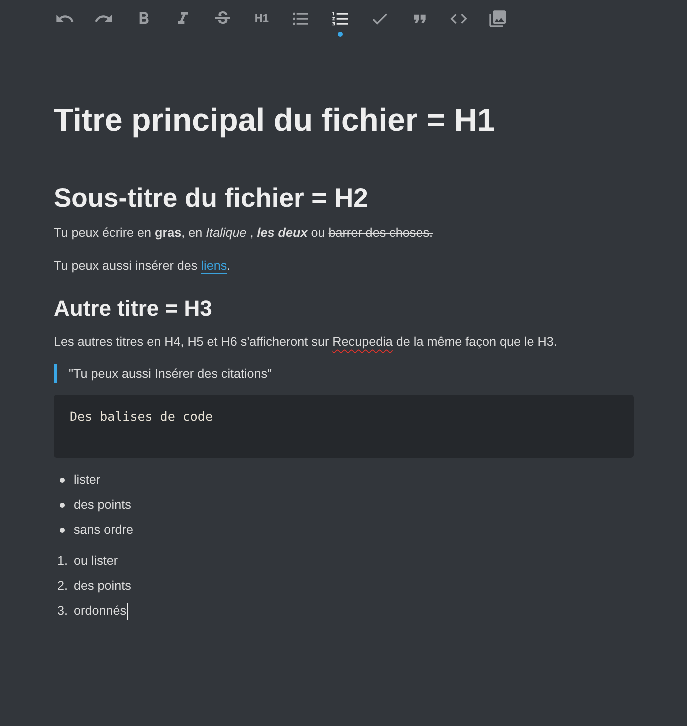 This screenshot has height=726, width=687. Describe the element at coordinates (87, 480) in the screenshot. I see `list-item: lister` at that location.